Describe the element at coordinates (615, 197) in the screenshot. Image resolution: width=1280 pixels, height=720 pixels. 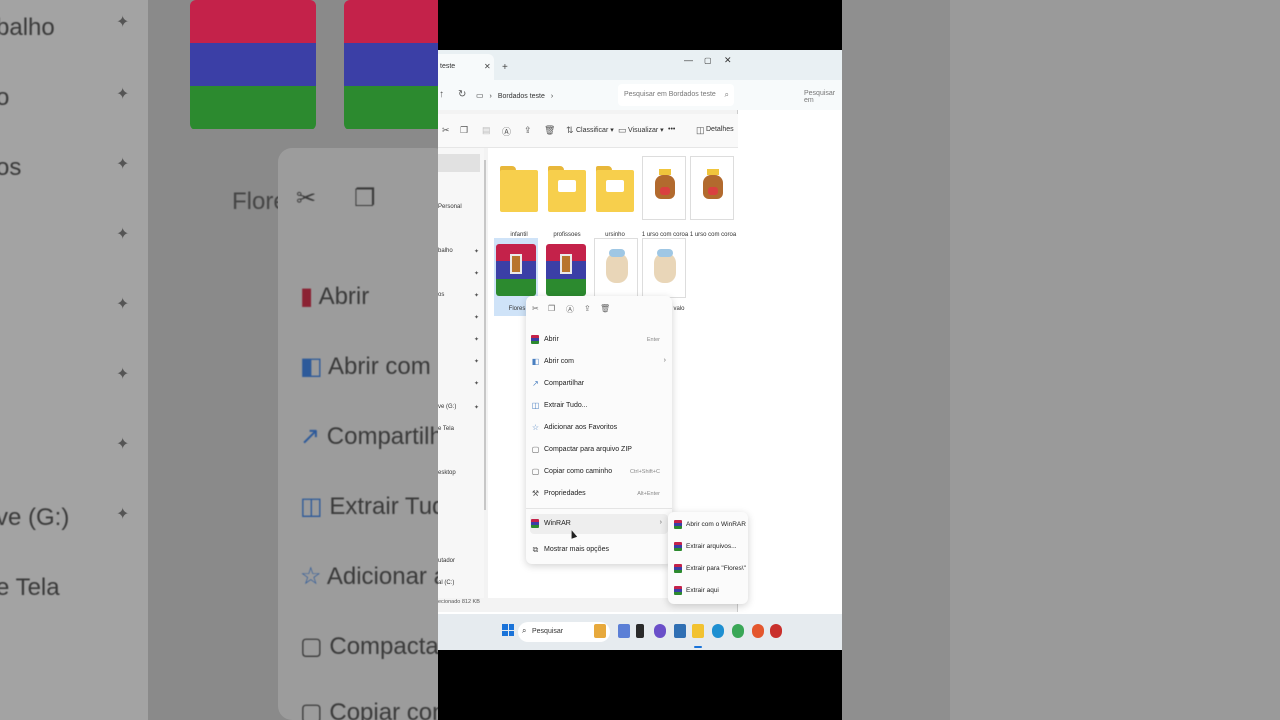
I see `folder-item: ursinho` at that location.